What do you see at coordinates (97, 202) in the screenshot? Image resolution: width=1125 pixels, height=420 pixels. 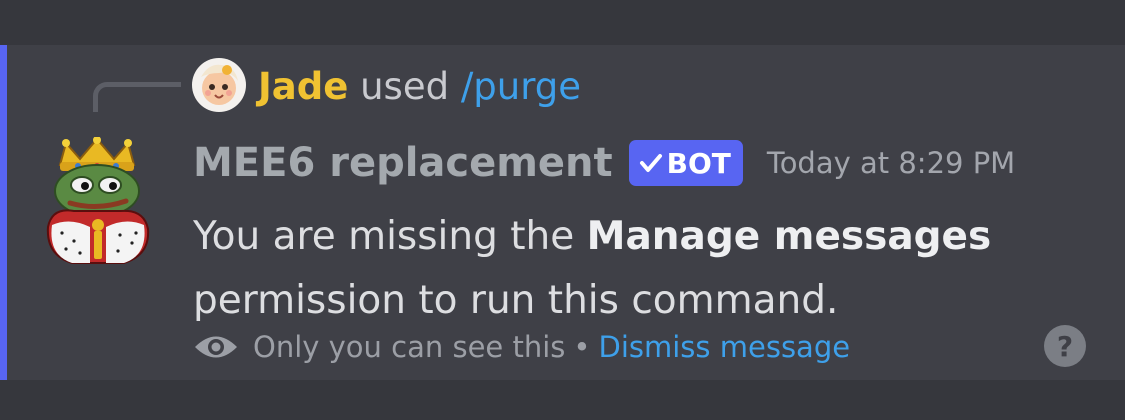 I see `bot-avatar` at bounding box center [97, 202].